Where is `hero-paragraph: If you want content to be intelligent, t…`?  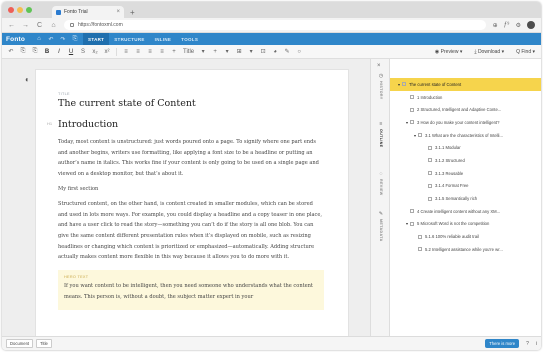 hero-paragraph: If you want content to be intelligent, t… is located at coordinates (191, 291).